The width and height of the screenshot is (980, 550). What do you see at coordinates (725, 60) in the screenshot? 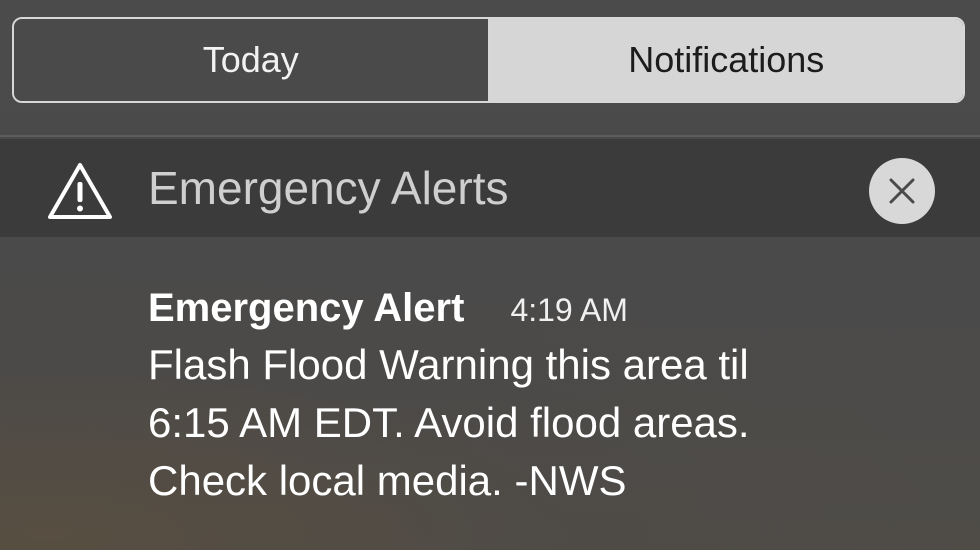
I see `tab-notifications: Notifications` at bounding box center [725, 60].